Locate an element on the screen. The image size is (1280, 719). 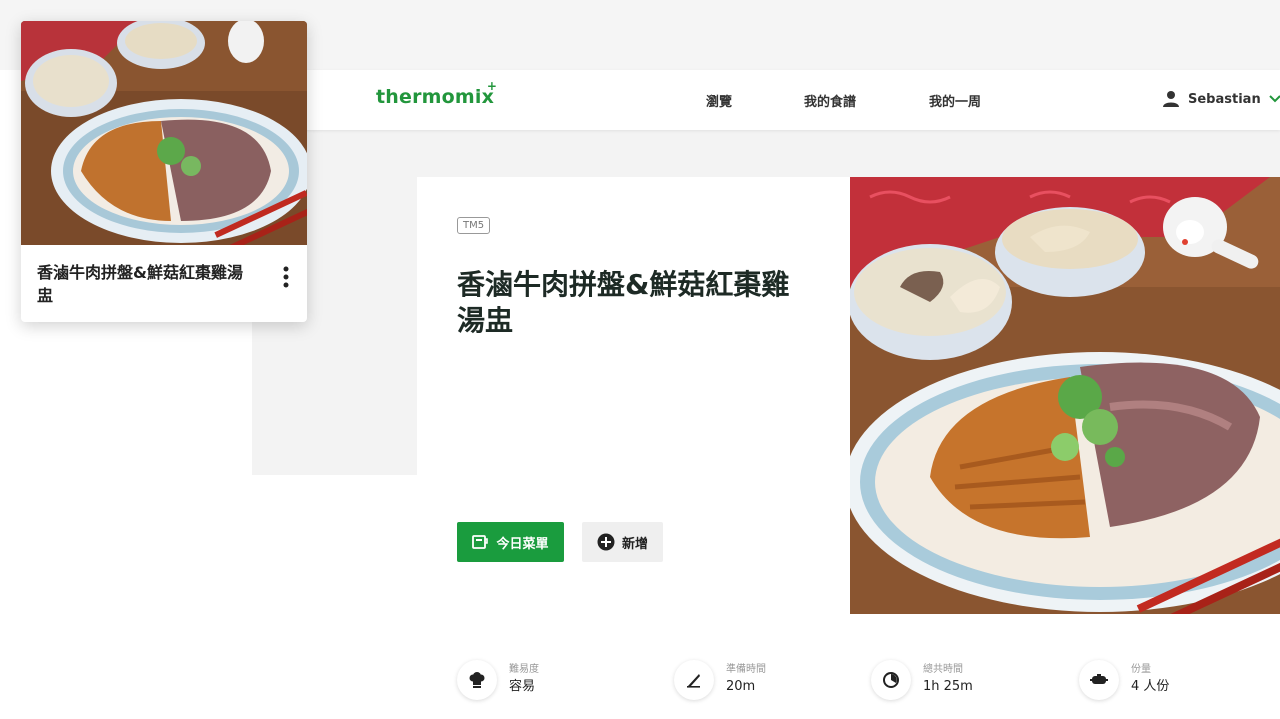
user-menu: Sebastian is located at coordinates (1221, 99).